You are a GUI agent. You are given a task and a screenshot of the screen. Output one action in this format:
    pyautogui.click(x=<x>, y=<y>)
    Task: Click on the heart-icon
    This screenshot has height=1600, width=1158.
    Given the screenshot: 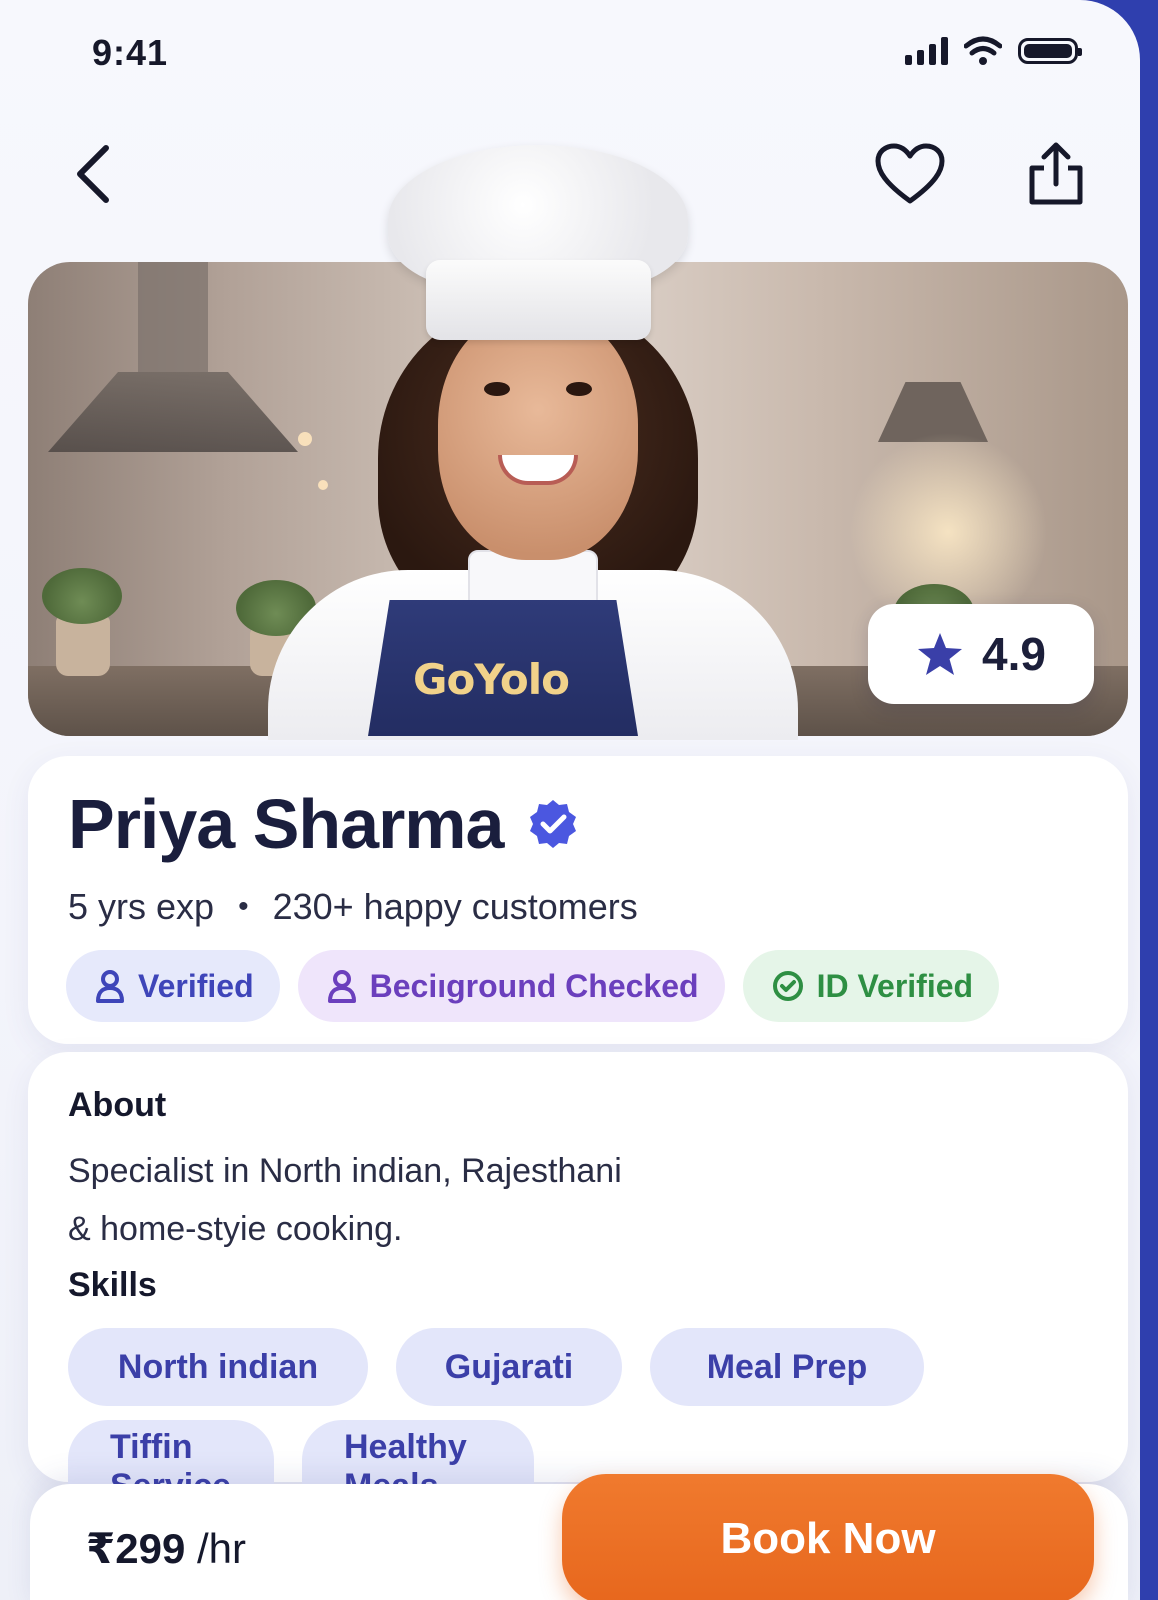 What is the action you would take?
    pyautogui.click(x=910, y=173)
    